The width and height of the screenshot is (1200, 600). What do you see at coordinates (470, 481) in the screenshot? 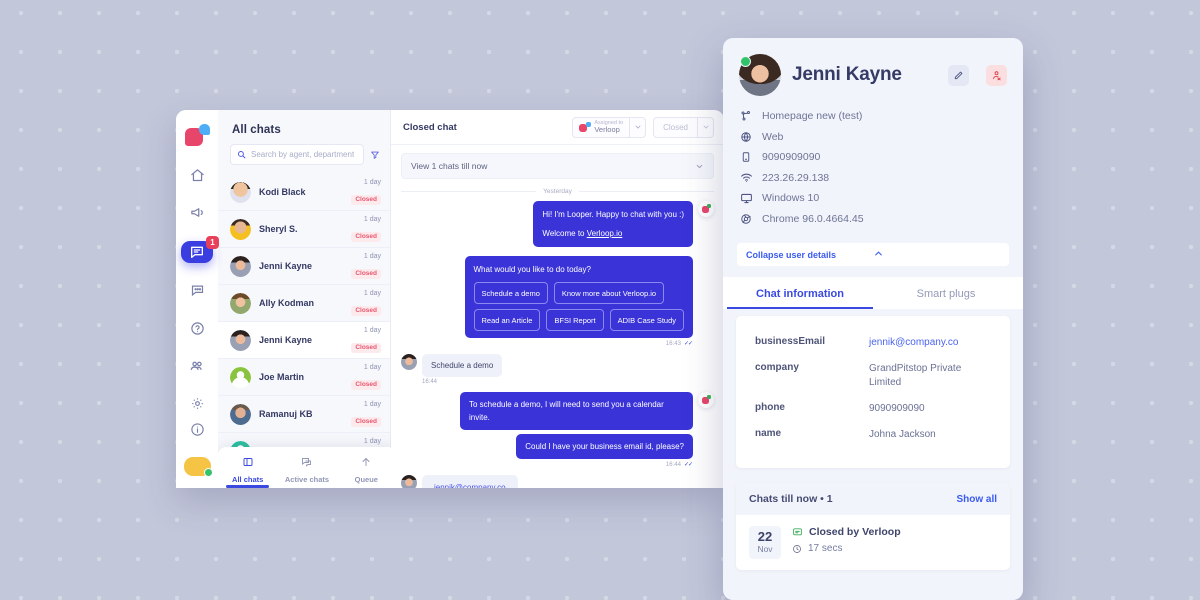
I see `message-bubble: jennik@company.co` at bounding box center [470, 481].